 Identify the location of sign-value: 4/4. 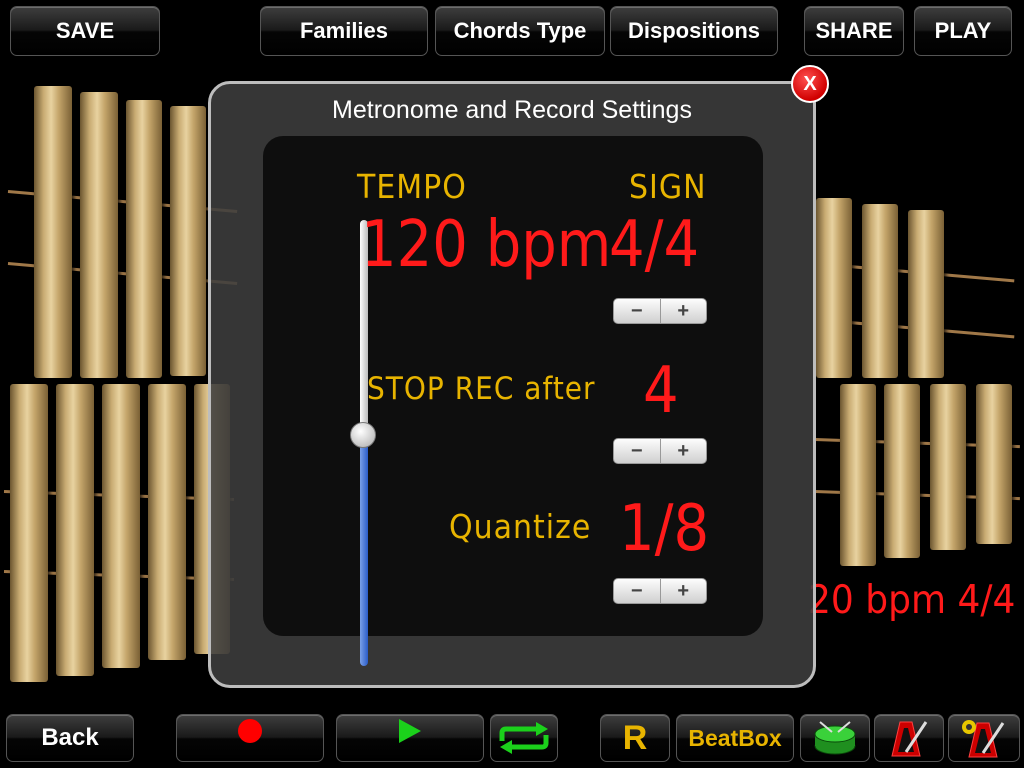
(654, 244).